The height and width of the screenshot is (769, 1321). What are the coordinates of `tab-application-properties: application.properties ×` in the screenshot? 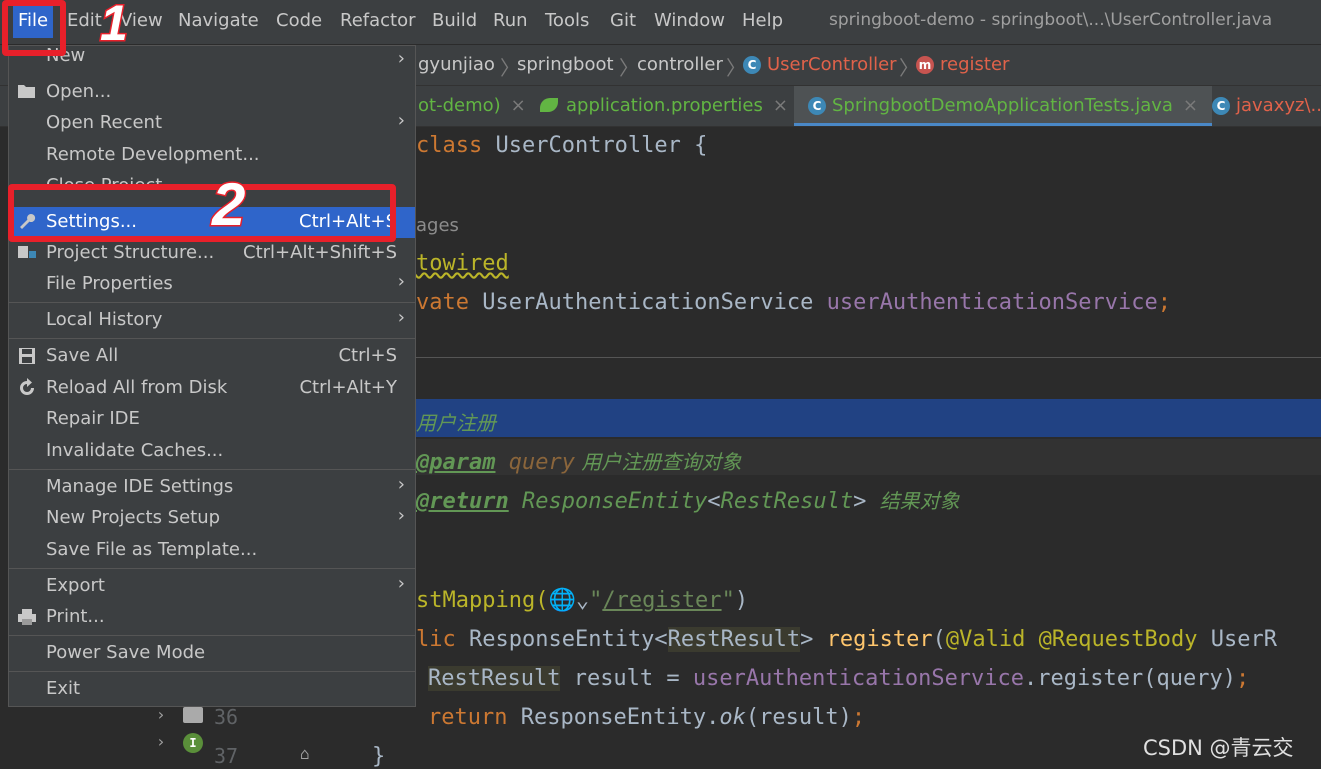 It's located at (664, 106).